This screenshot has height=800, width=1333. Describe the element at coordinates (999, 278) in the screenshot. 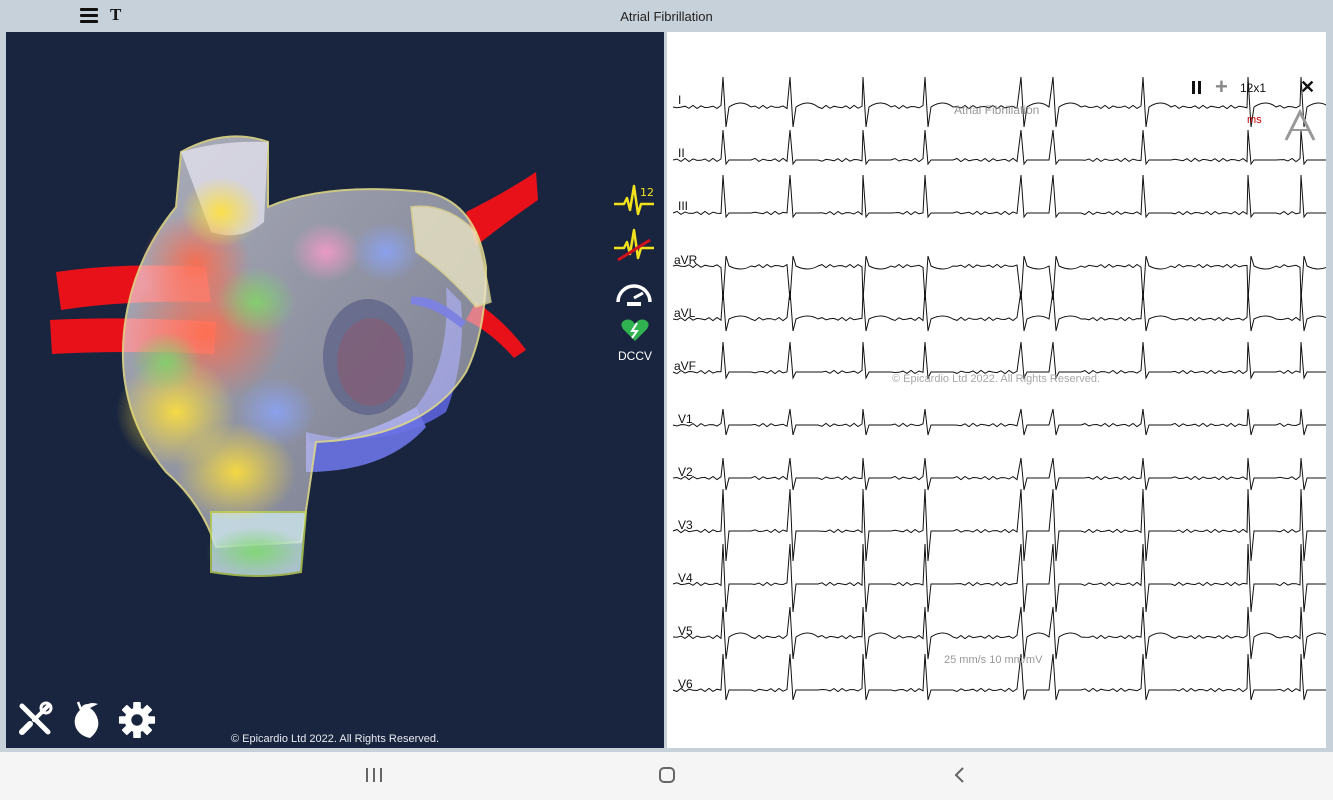

I see `ecg-trace-aVR` at that location.